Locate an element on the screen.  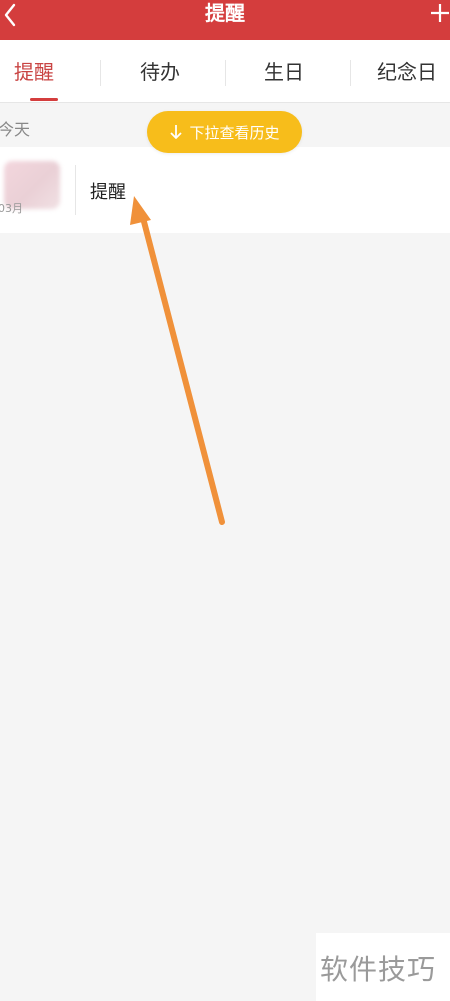
tab-todo: 待办 is located at coordinates (160, 71).